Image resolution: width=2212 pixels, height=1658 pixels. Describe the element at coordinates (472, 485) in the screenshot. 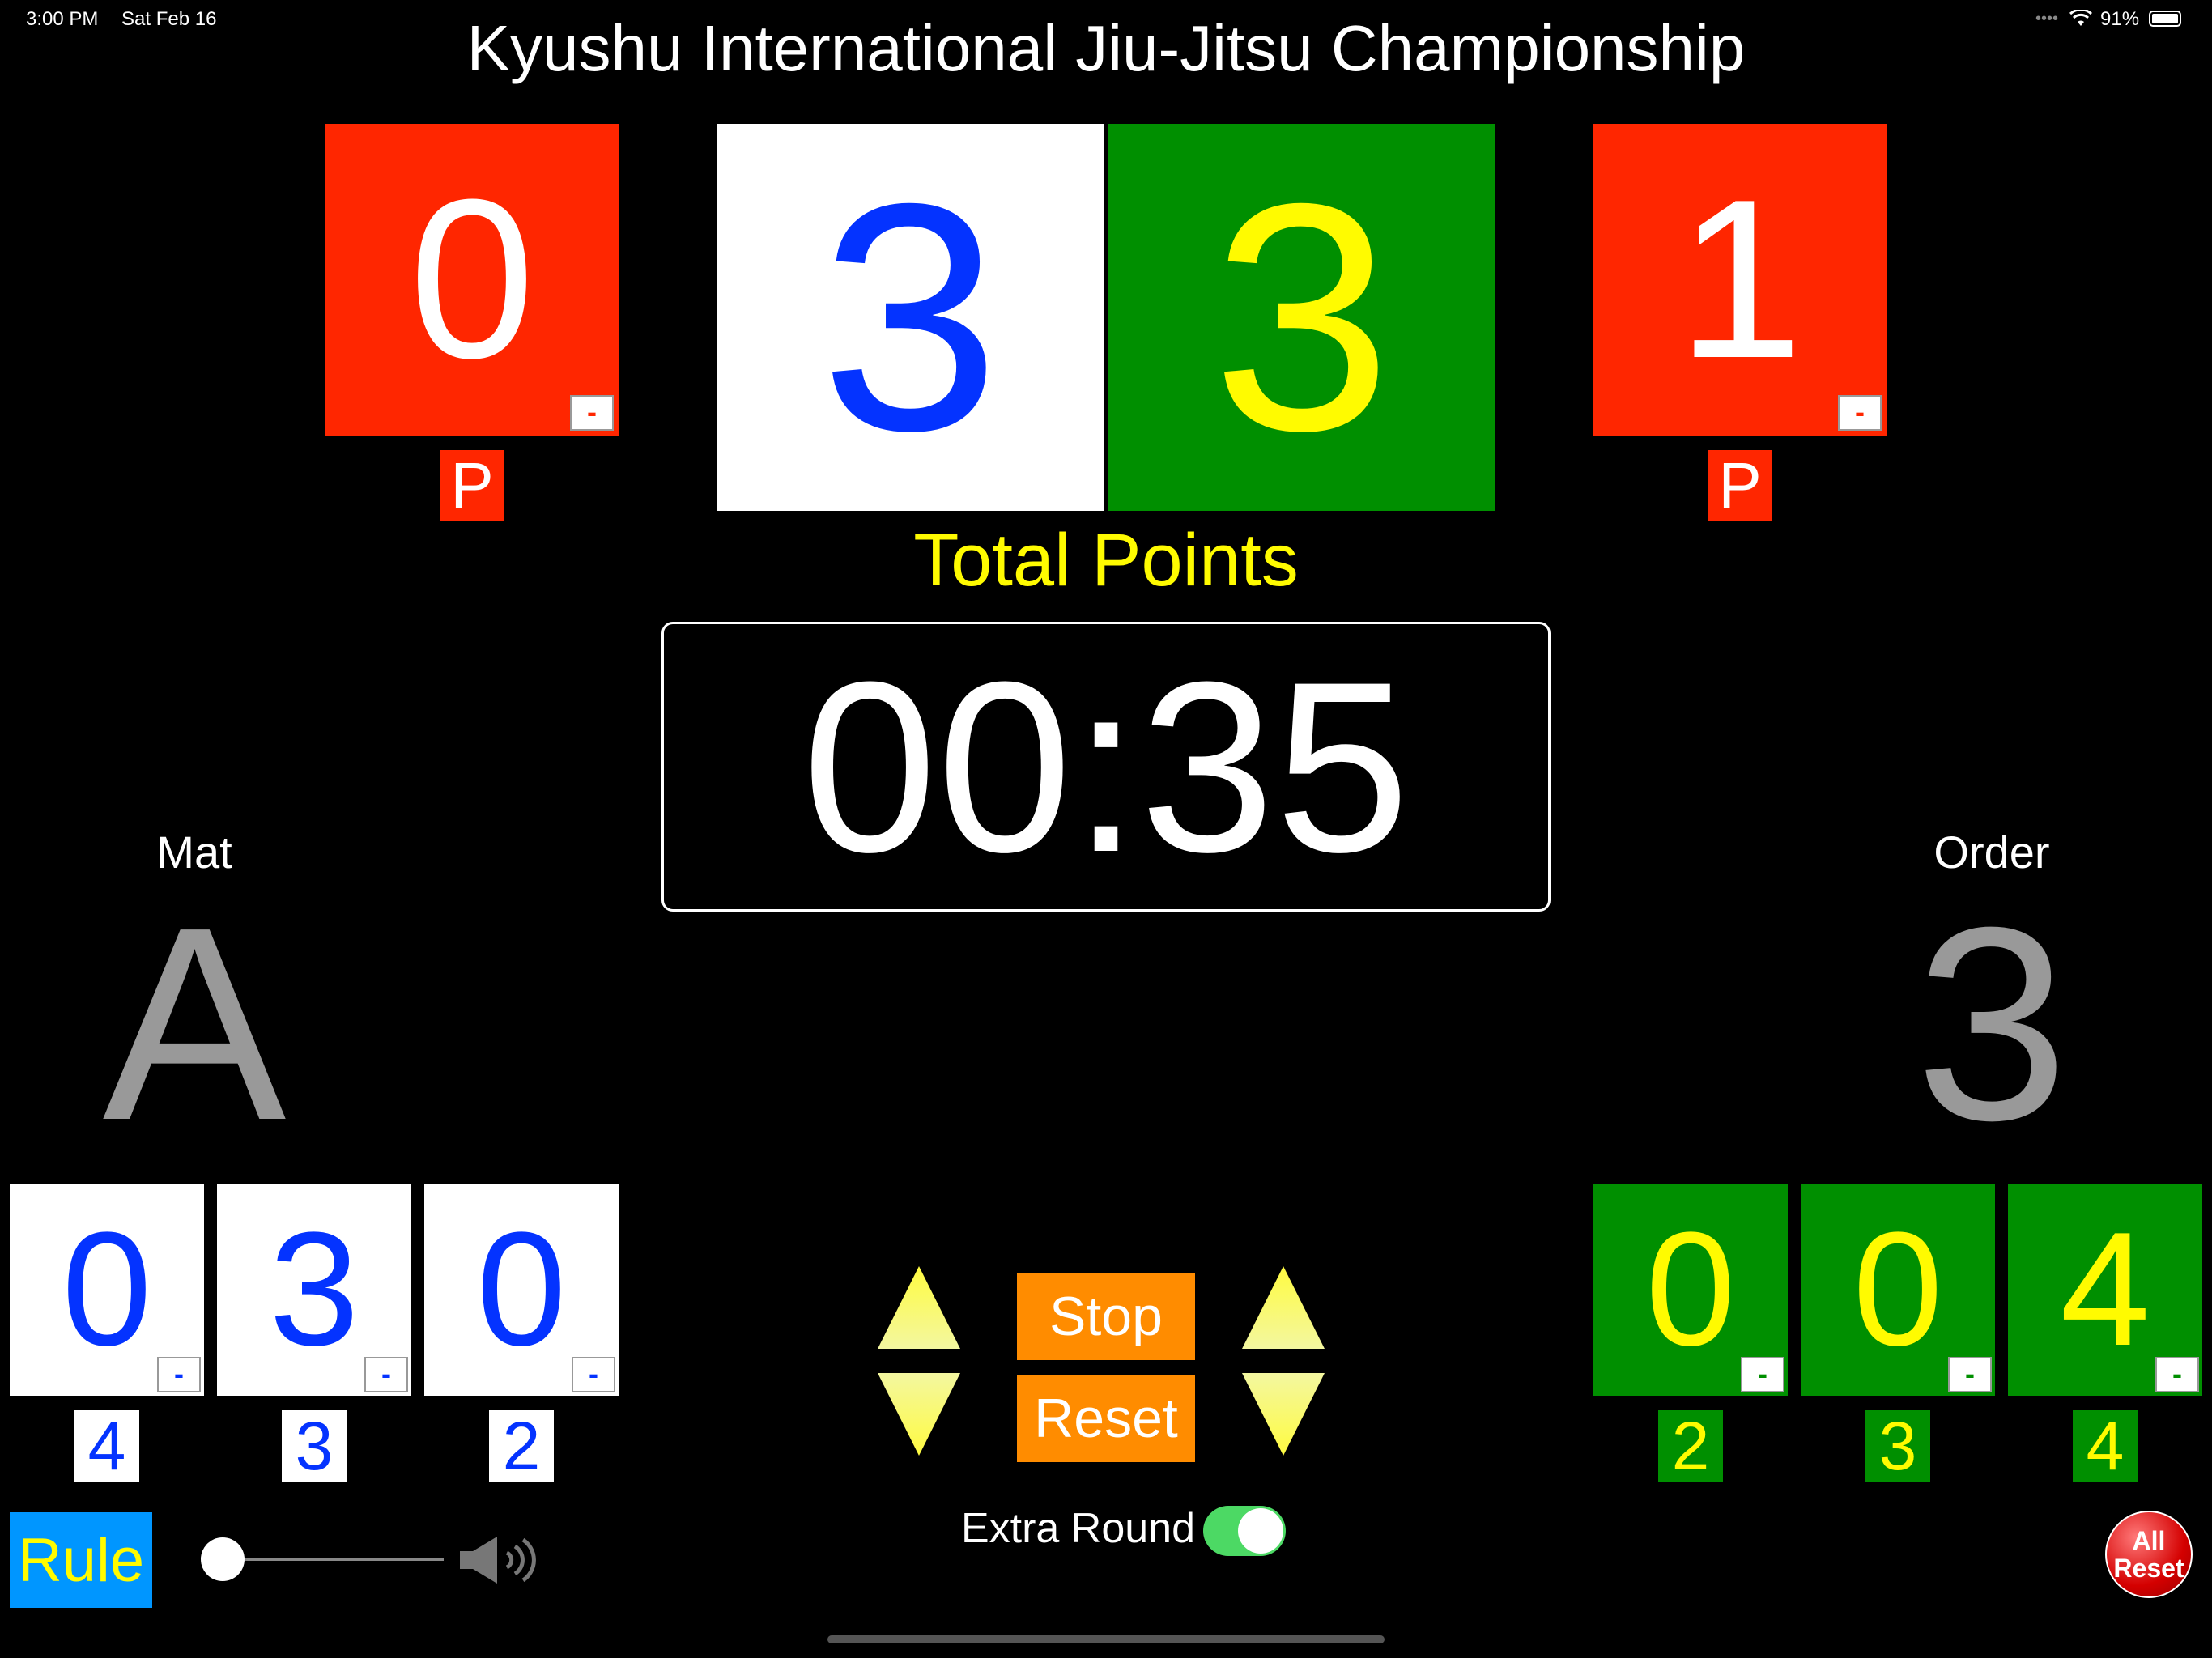

I see `left-penalty-badge: P` at that location.